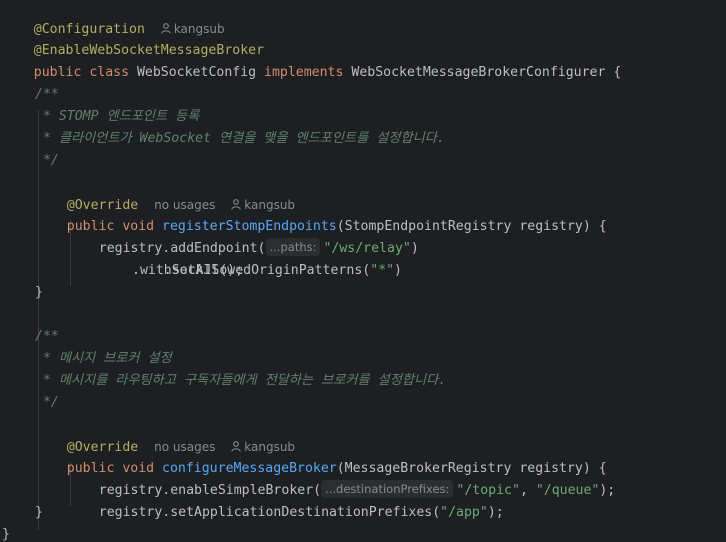 This screenshot has width=726, height=542. What do you see at coordinates (241, 380) in the screenshot?
I see `doc-comment: * 메시지를 라우팅하고 구독자들에게 전달하는 브로커를 설정합니다.` at bounding box center [241, 380].